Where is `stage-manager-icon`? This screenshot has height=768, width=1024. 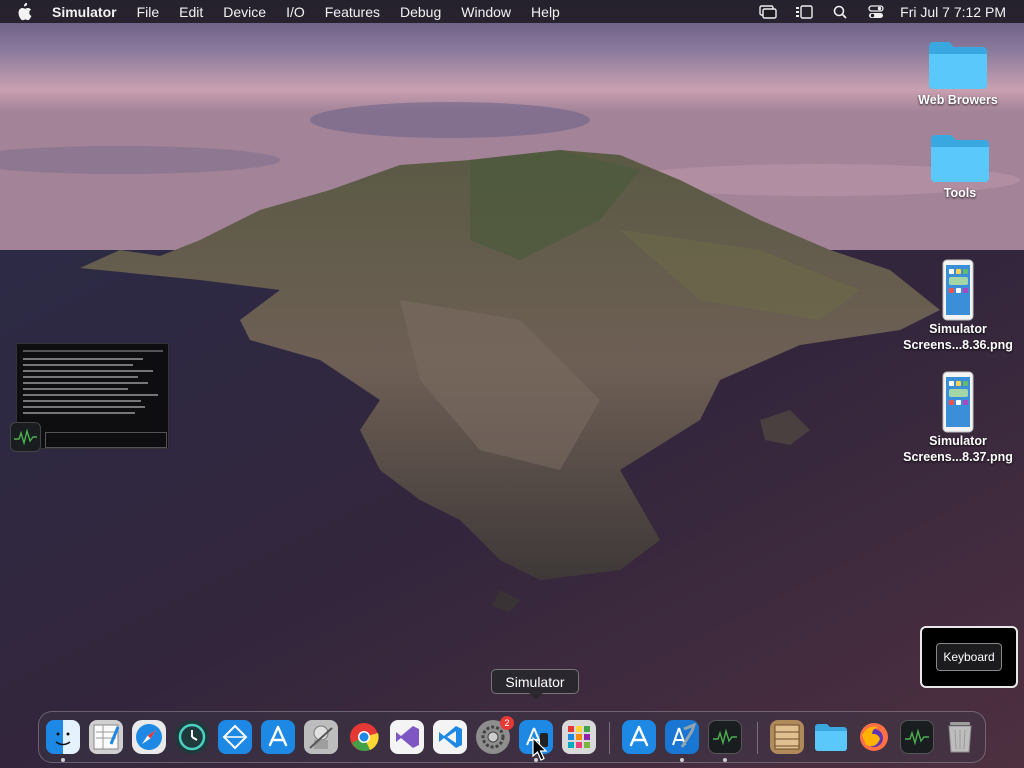
stage-manager-icon is located at coordinates (804, 12).